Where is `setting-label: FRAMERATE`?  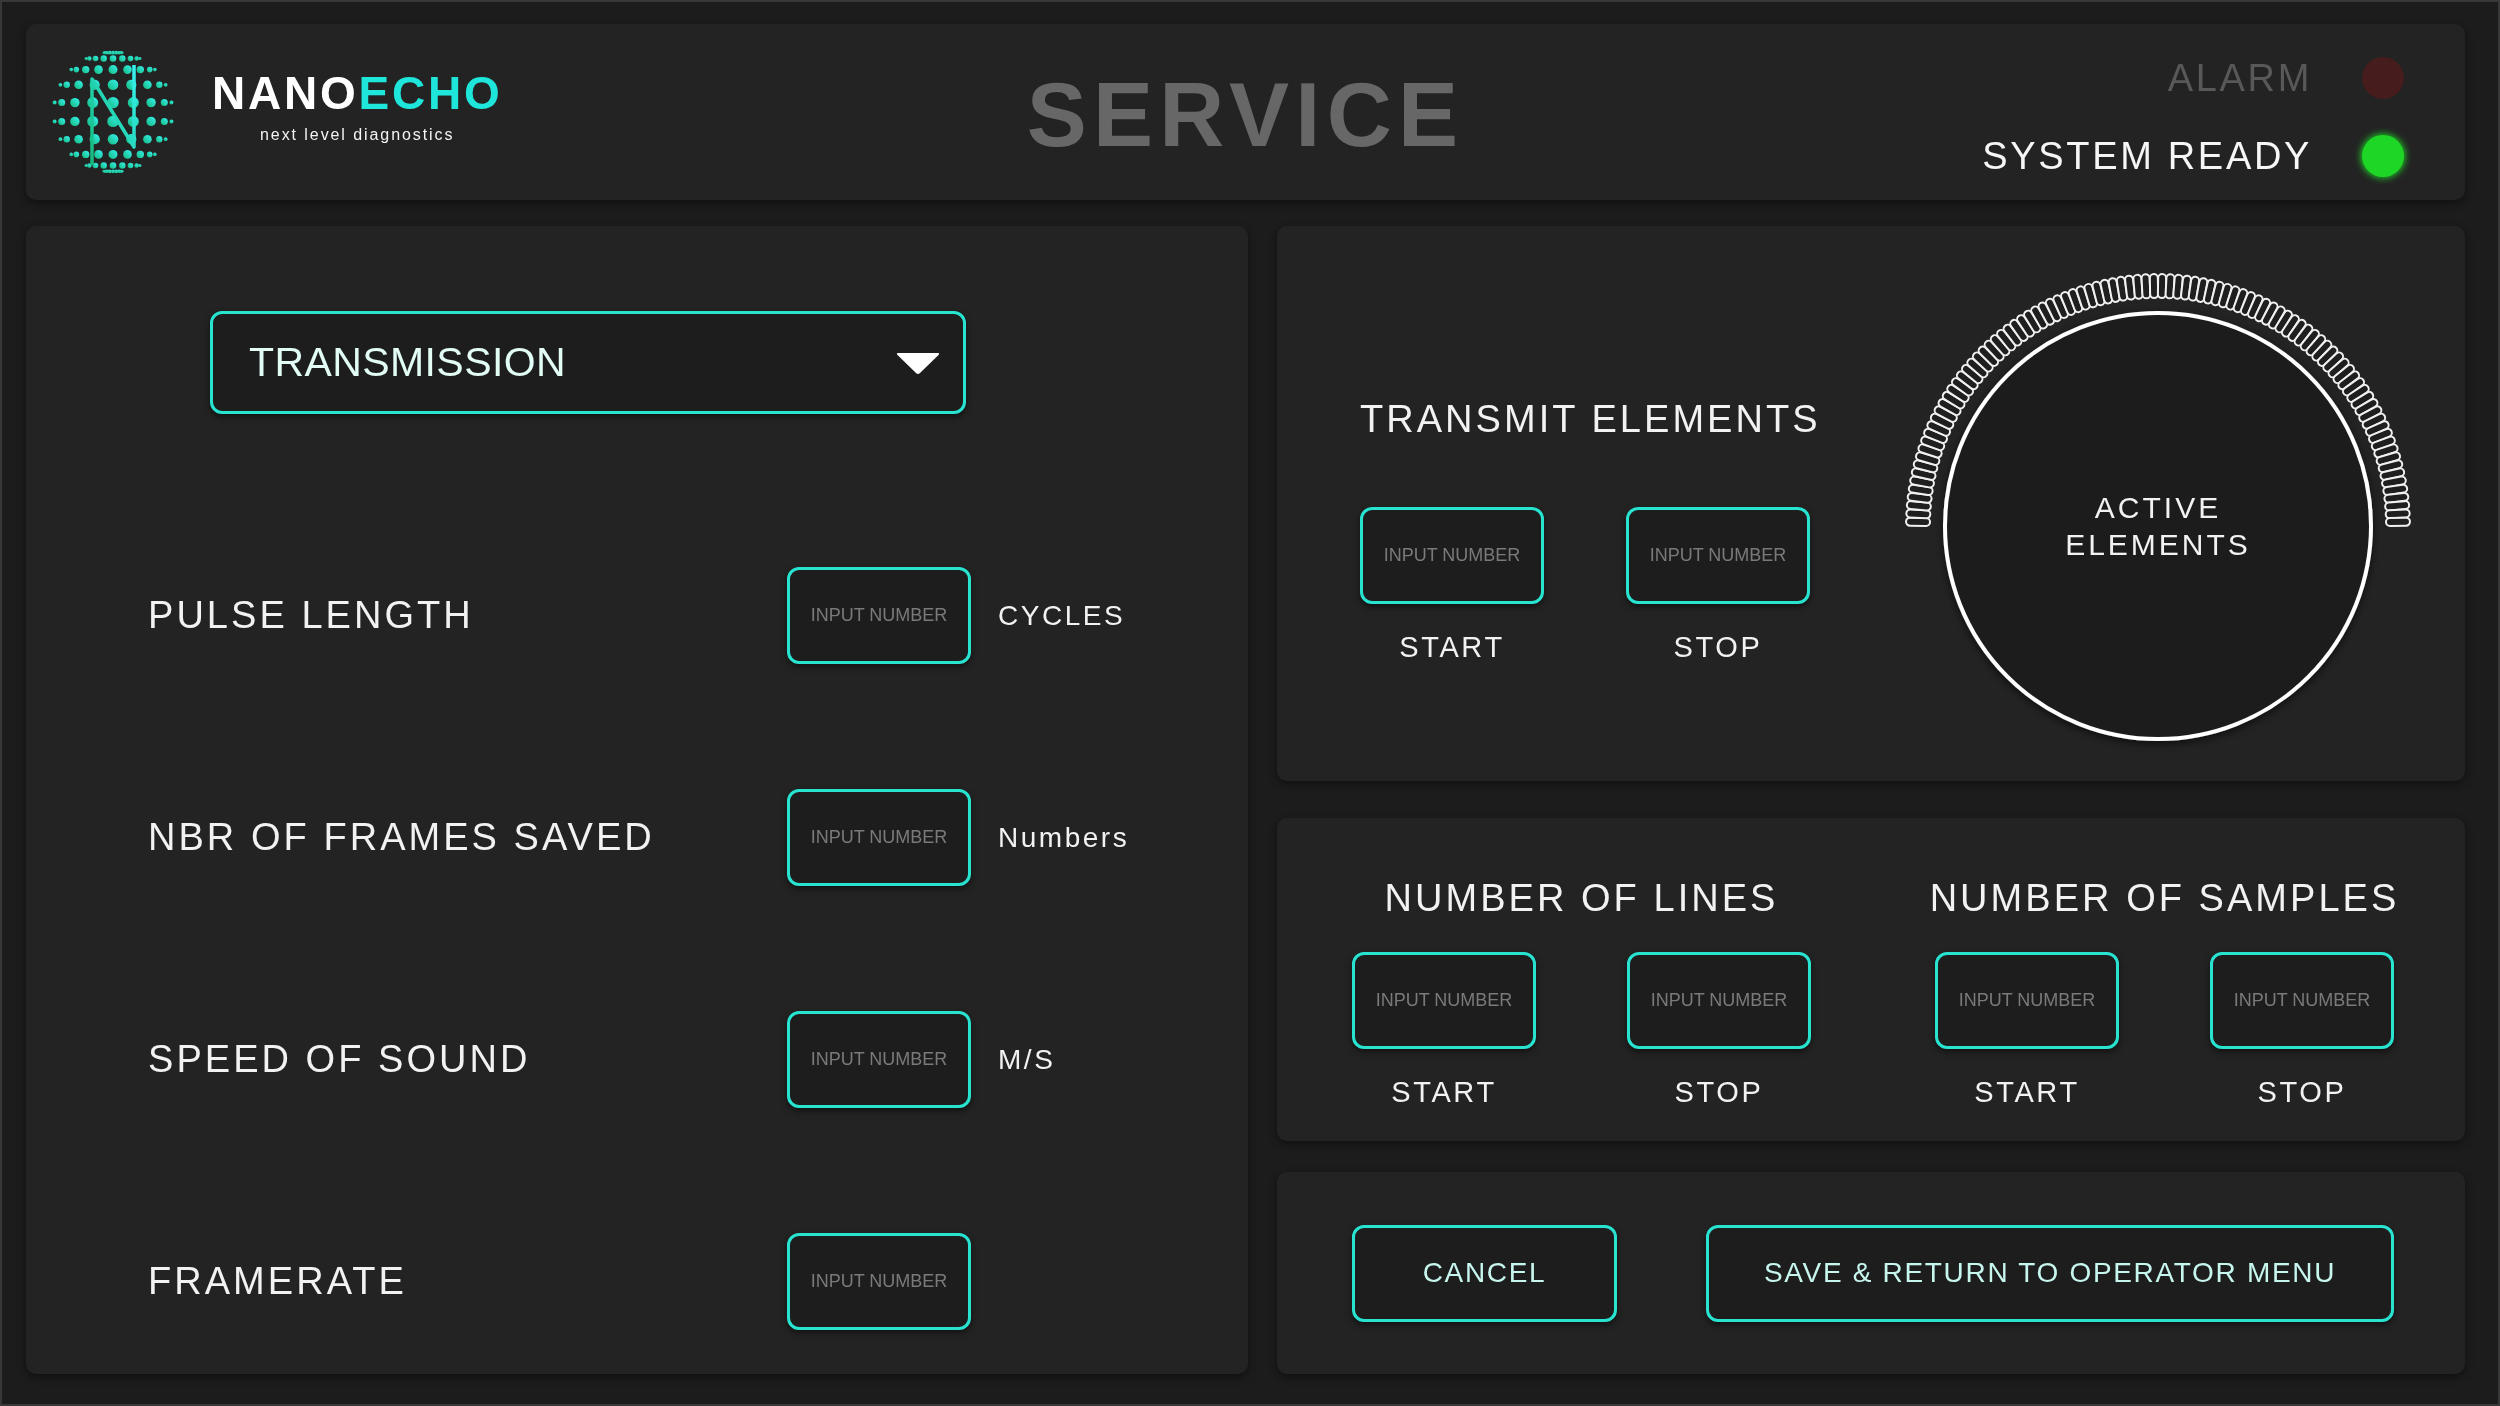
setting-label: FRAMERATE is located at coordinates (278, 1281).